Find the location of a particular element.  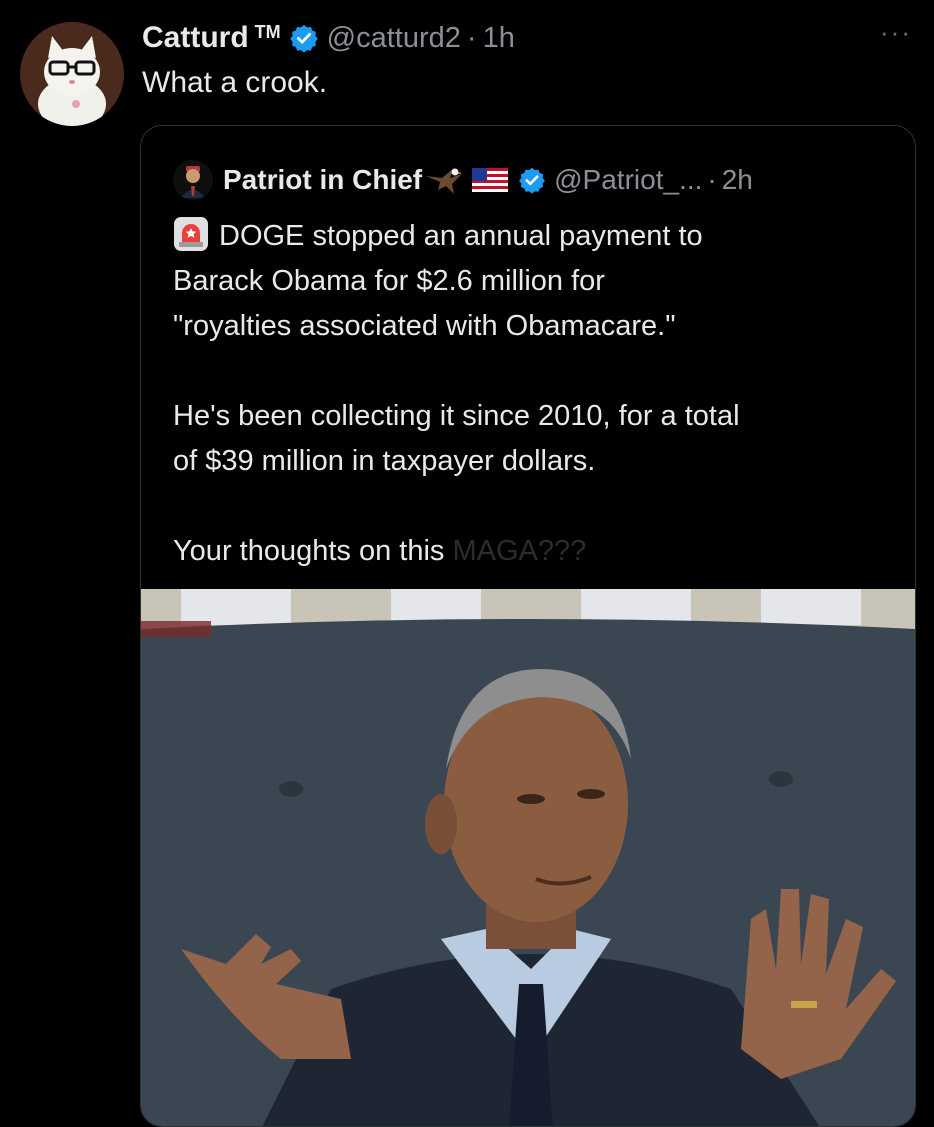

quoted-text-line: of $39 million in taxpayer dollars. is located at coordinates (384, 461).